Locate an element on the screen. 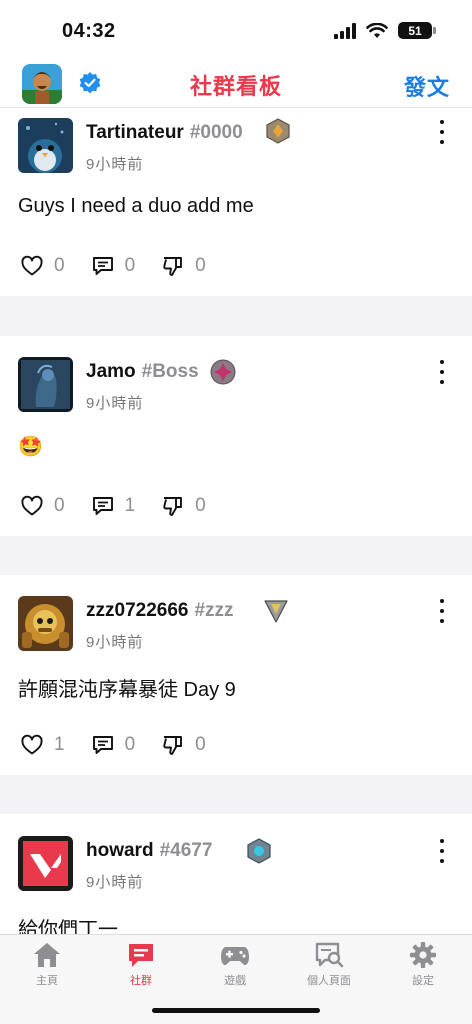  comment-button: 1 is located at coordinates (113, 506).